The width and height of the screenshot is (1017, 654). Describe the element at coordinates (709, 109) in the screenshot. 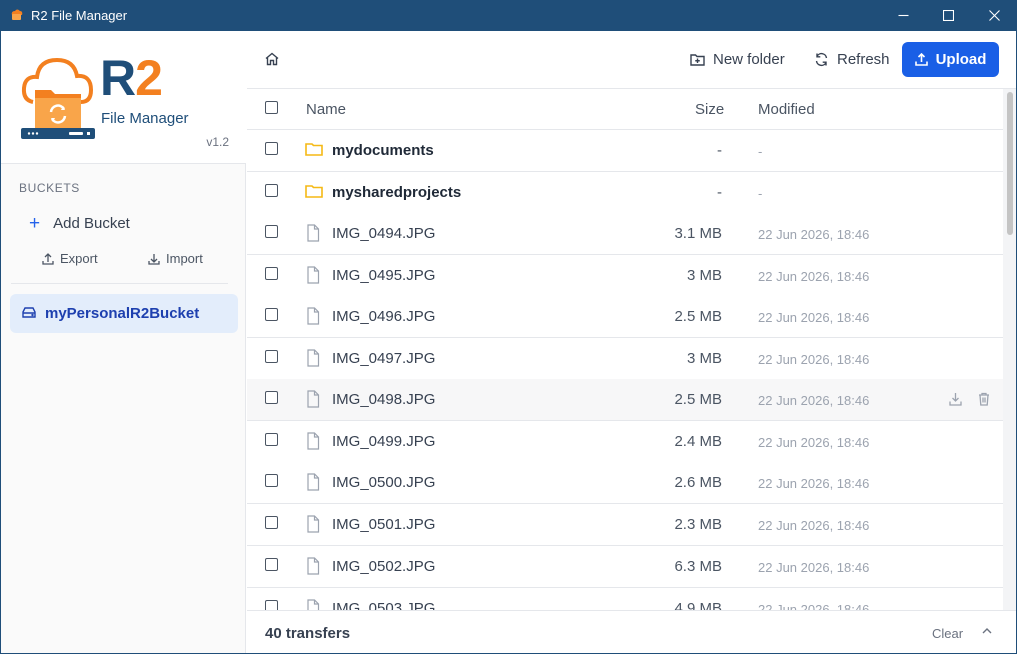

I see `column-header-size: Size` at that location.